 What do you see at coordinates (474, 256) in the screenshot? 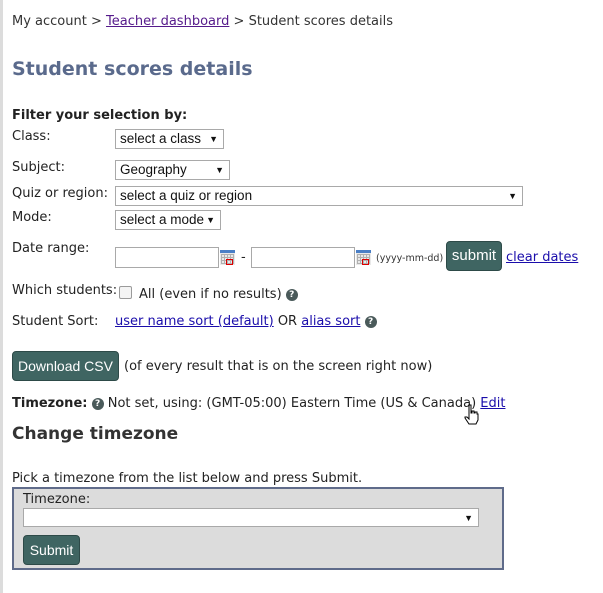
I see `date-submit-button: submit` at bounding box center [474, 256].